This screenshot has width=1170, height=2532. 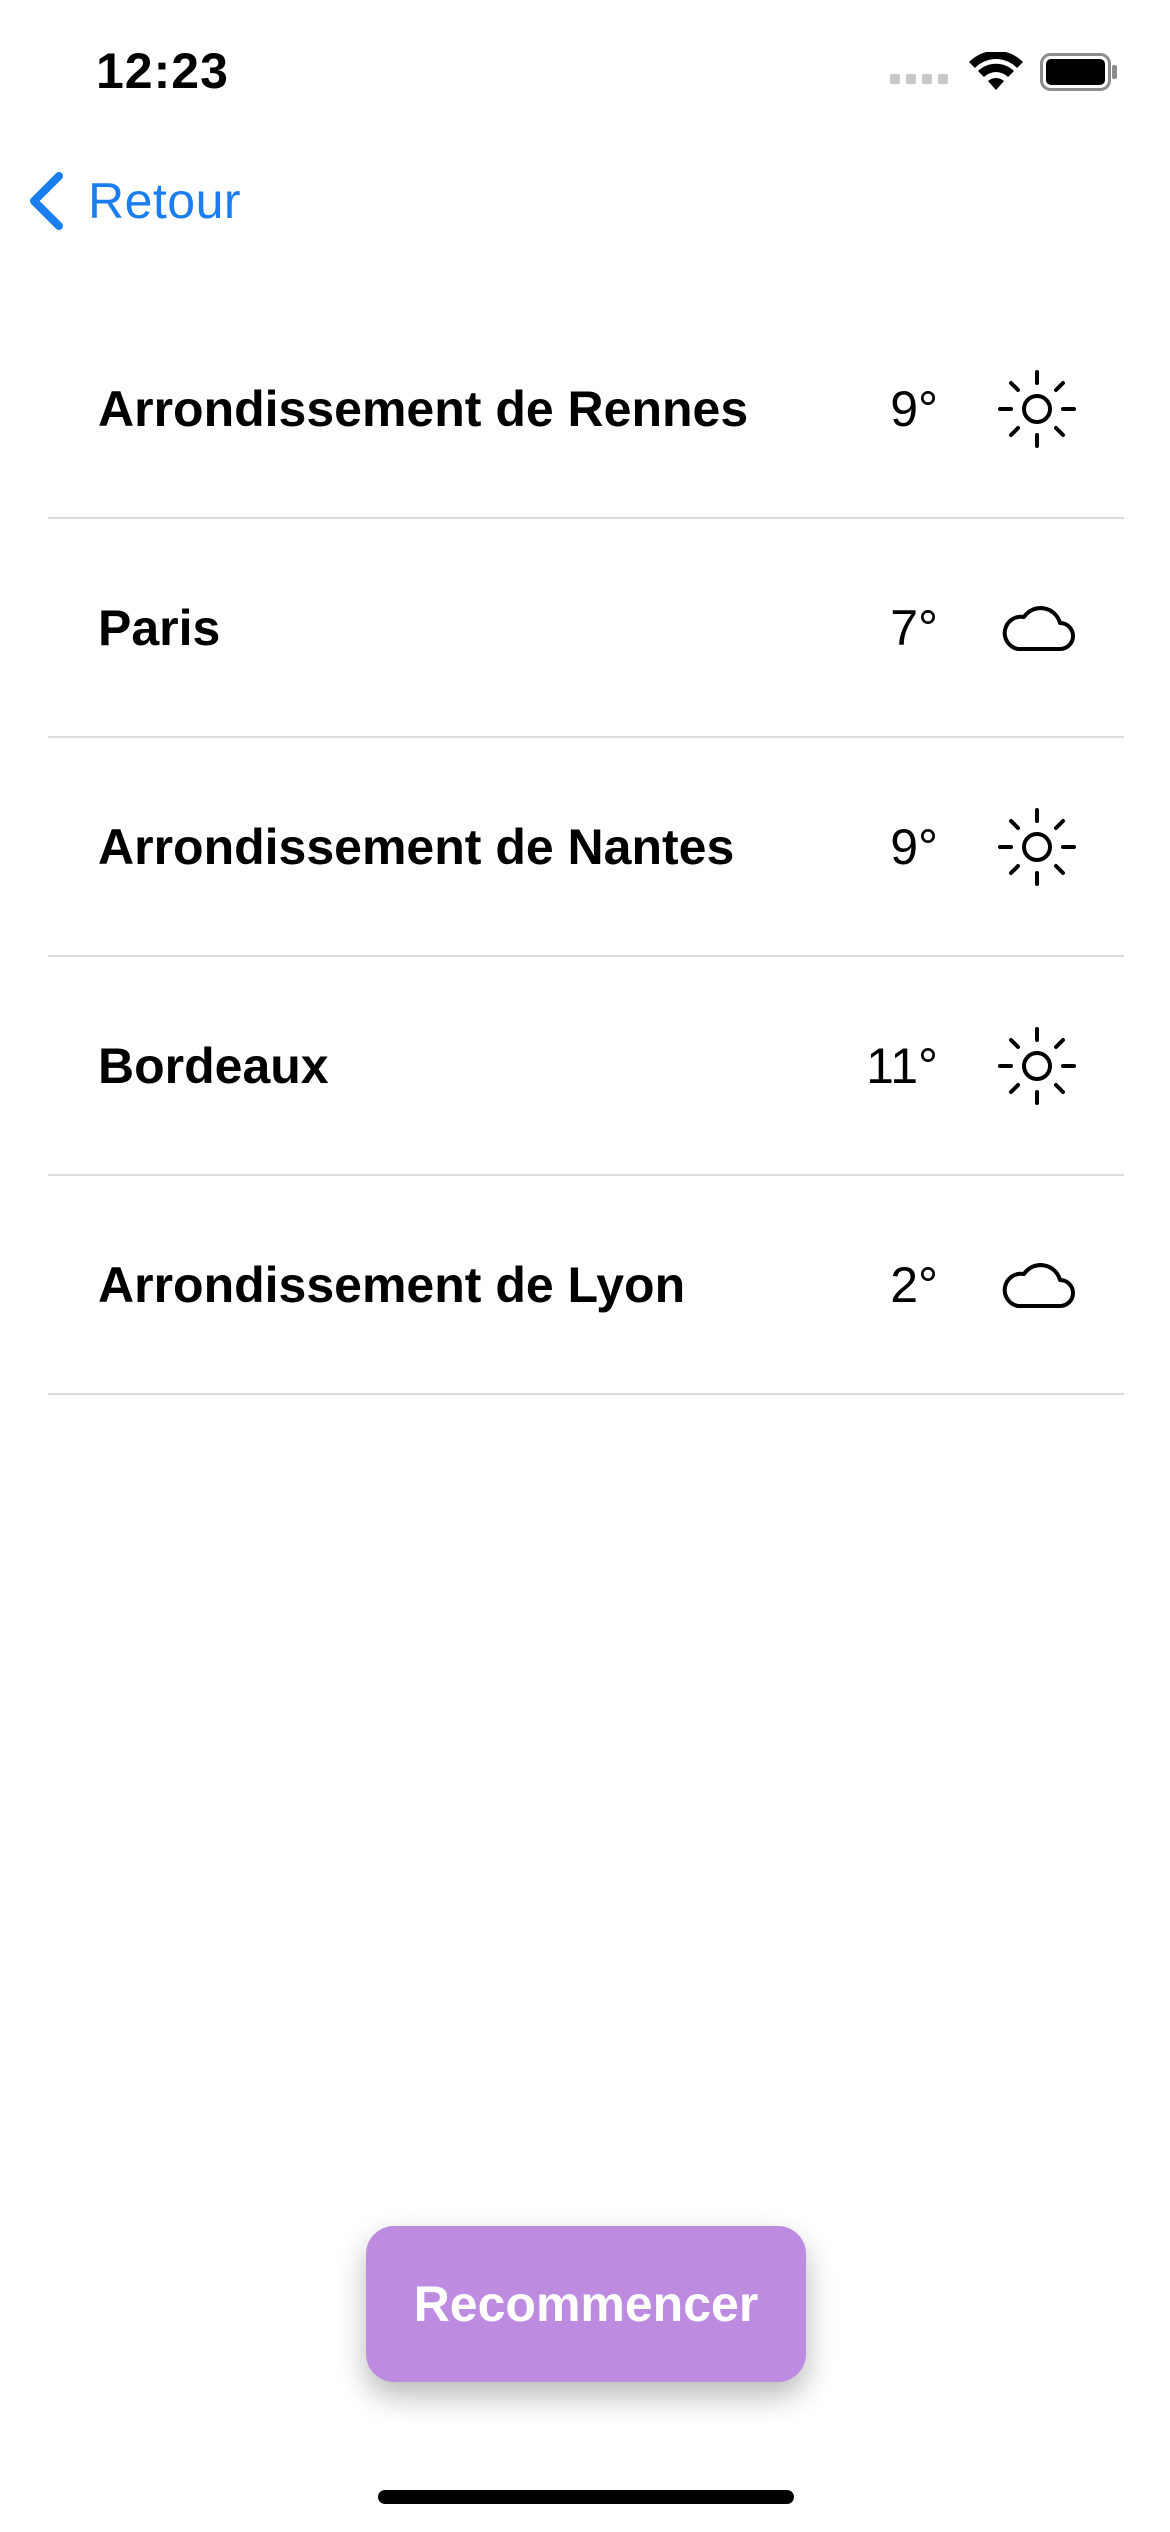 I want to click on status-icons, so click(x=1004, y=72).